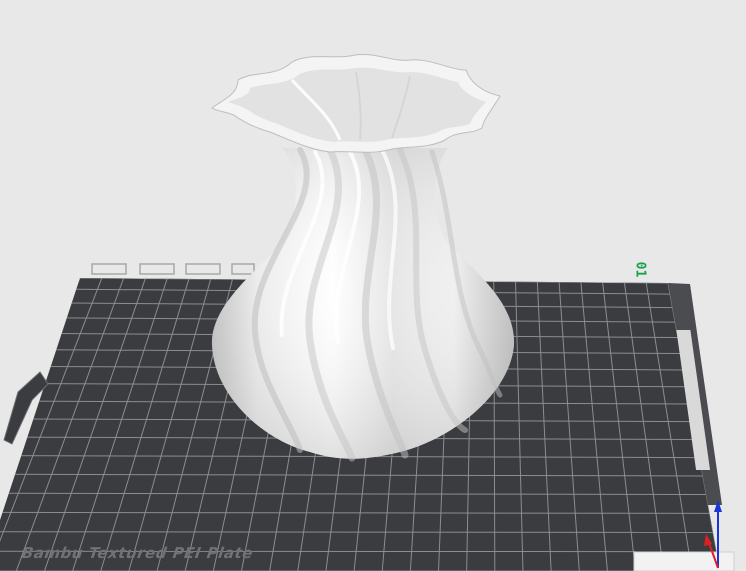 This screenshot has width=746, height=571. I want to click on plate-edge-icons, so click(173, 269).